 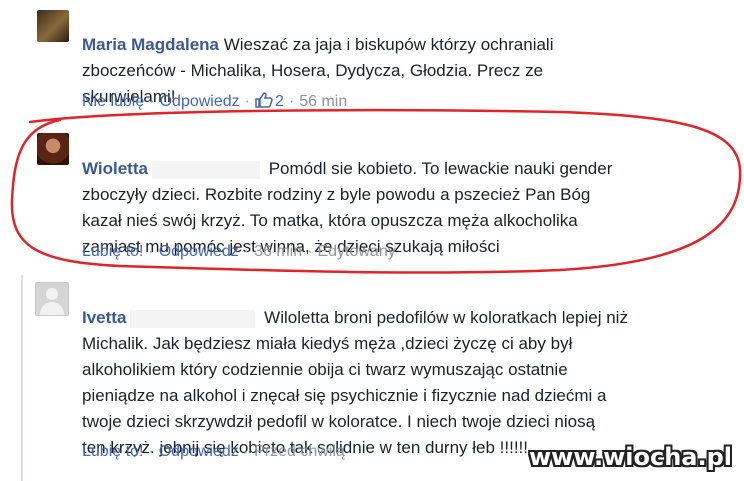 What do you see at coordinates (104, 317) in the screenshot?
I see `author-ivetta: Ivetta` at bounding box center [104, 317].